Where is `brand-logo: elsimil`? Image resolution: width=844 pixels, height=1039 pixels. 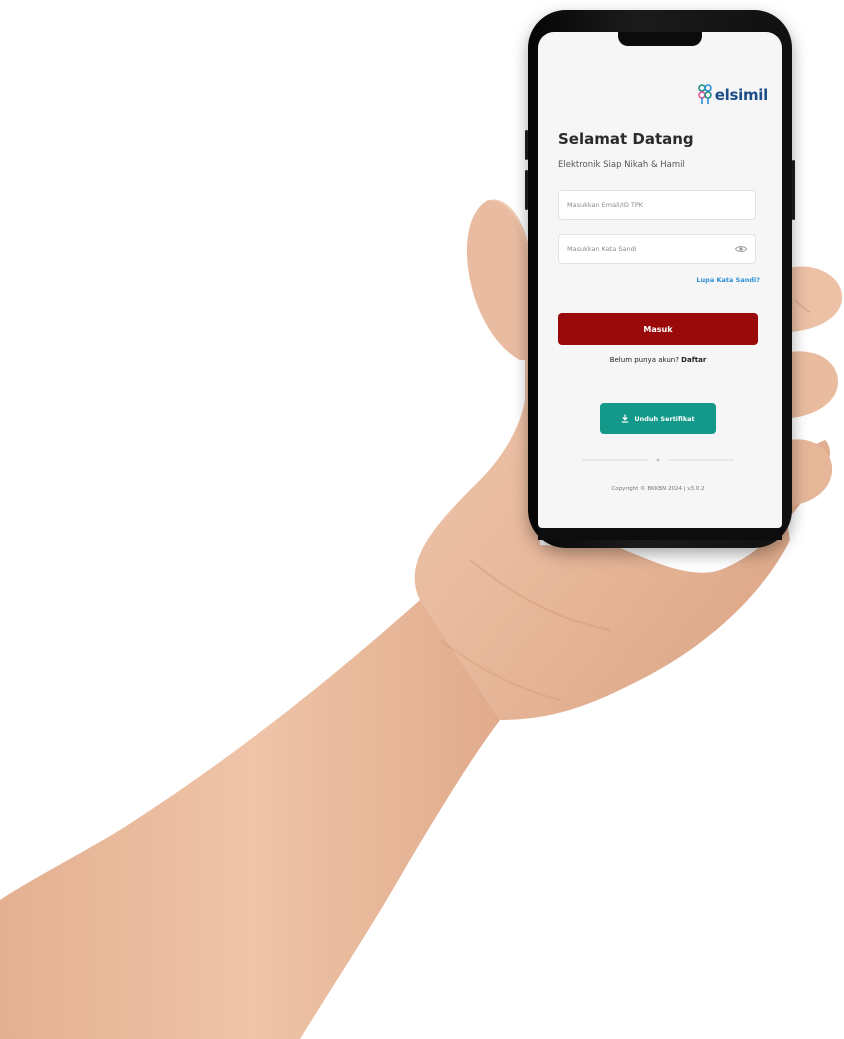 brand-logo: elsimil is located at coordinates (733, 95).